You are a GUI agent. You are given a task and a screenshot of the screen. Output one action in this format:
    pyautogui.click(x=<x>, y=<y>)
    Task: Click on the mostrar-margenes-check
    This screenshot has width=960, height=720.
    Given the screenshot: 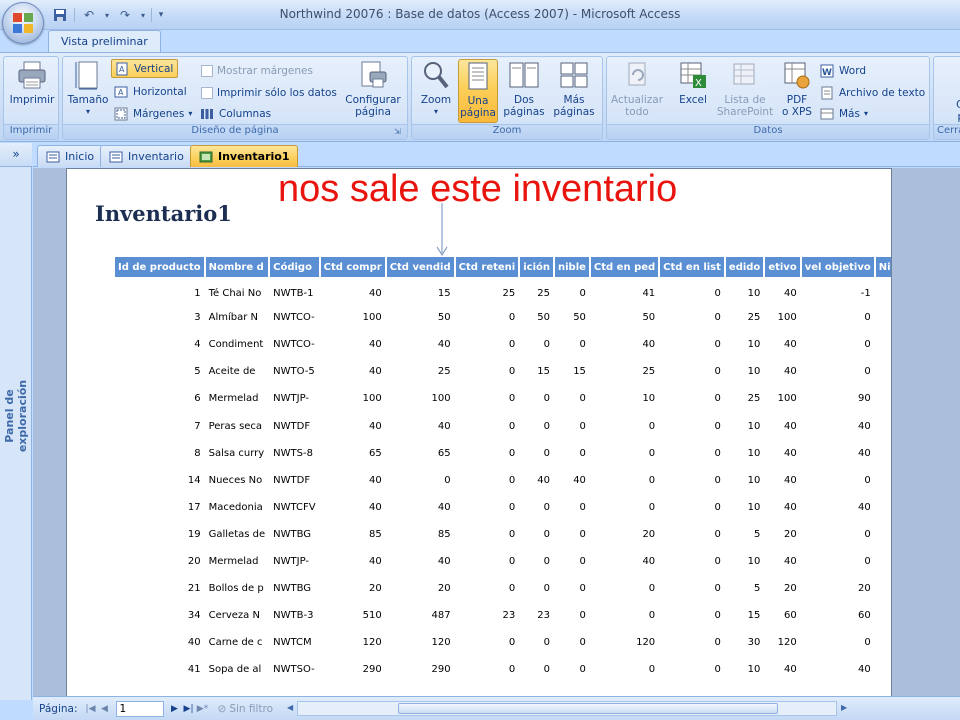 What is the action you would take?
    pyautogui.click(x=207, y=70)
    